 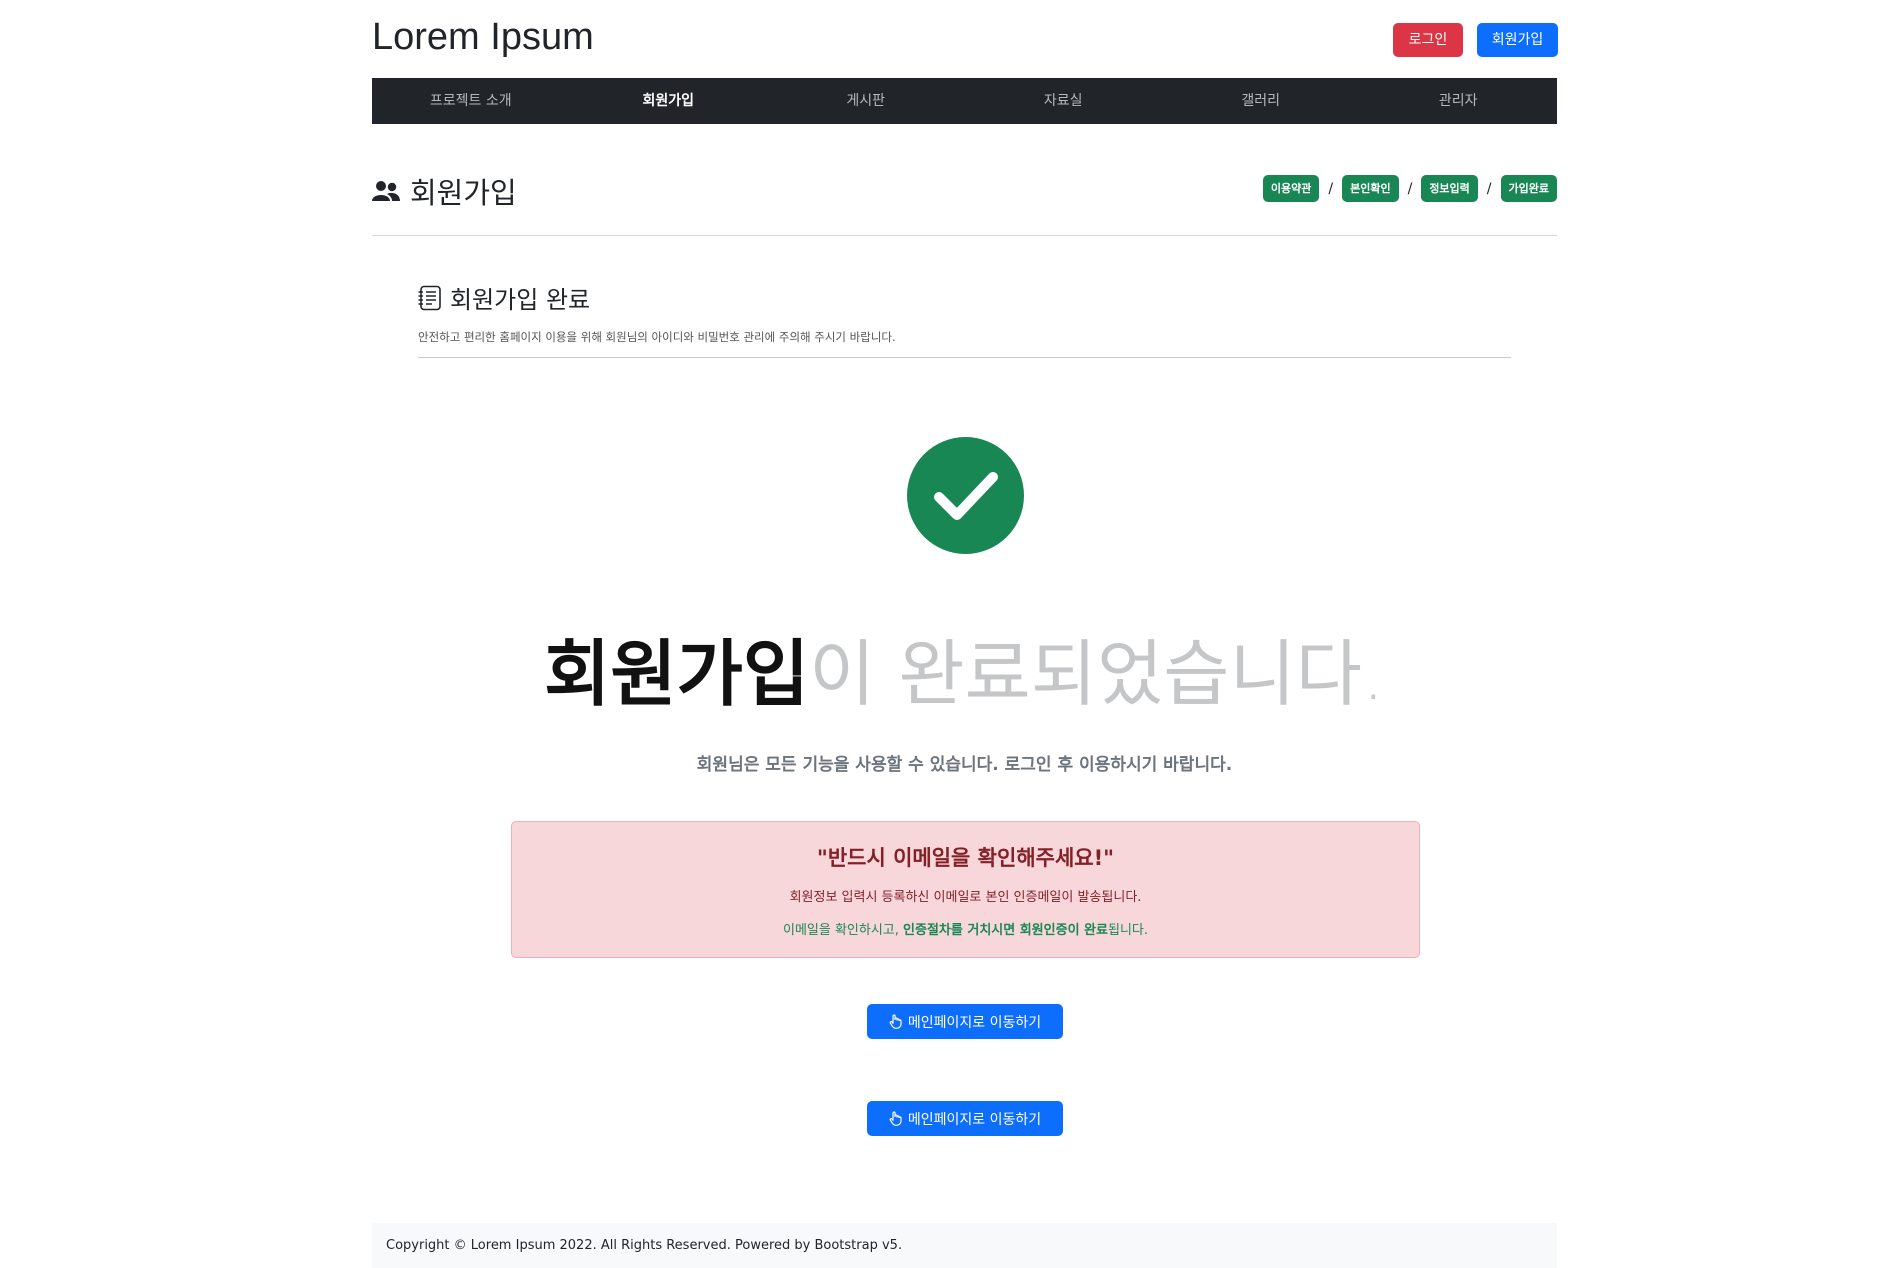 I want to click on step-complete: 가입완료, so click(x=1528, y=188).